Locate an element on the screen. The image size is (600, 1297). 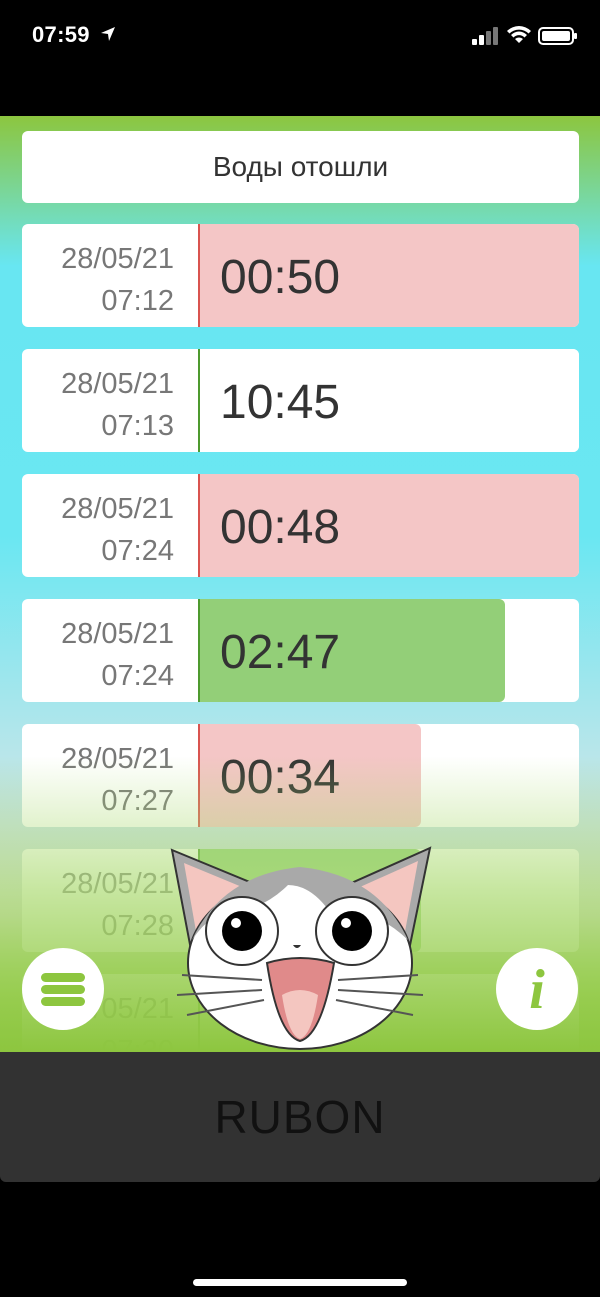
duration-label: 00:50 is located at coordinates (280, 277).